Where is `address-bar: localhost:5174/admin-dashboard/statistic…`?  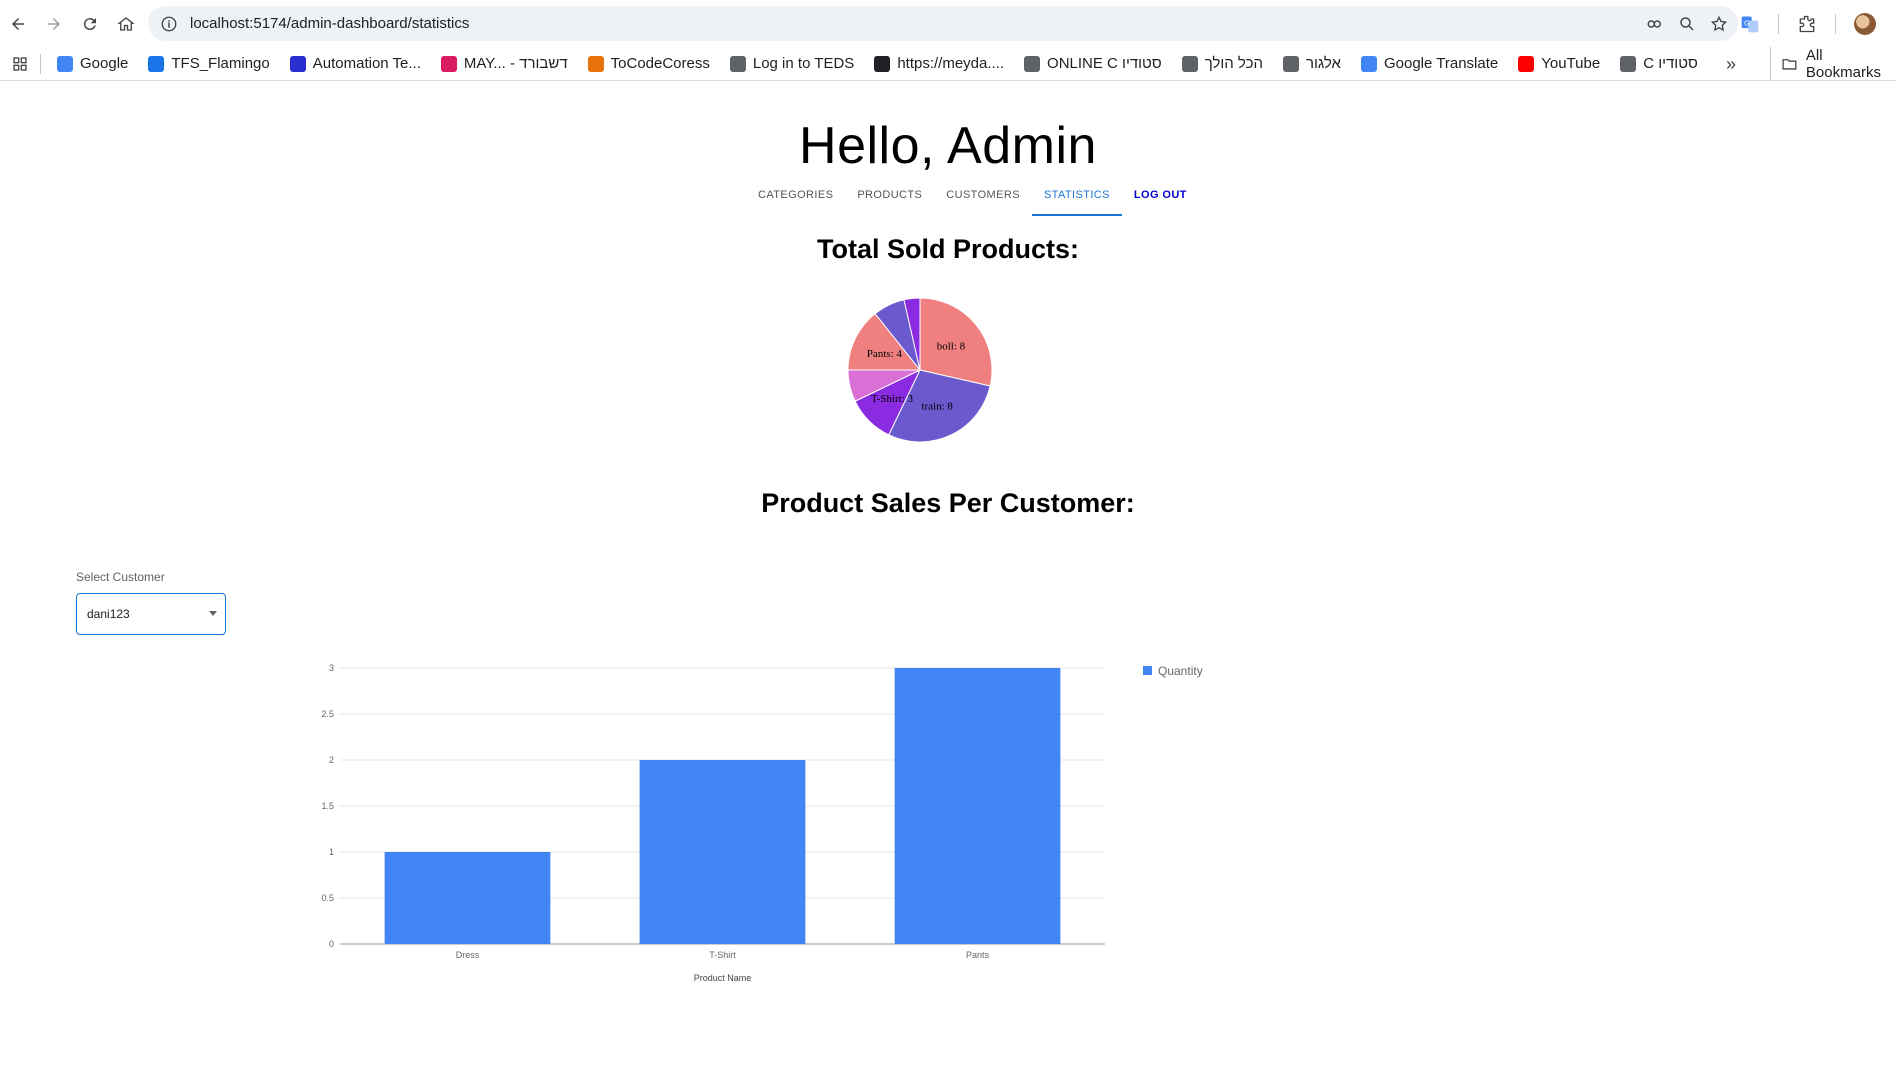 address-bar: localhost:5174/admin-dashboard/statistic… is located at coordinates (943, 23).